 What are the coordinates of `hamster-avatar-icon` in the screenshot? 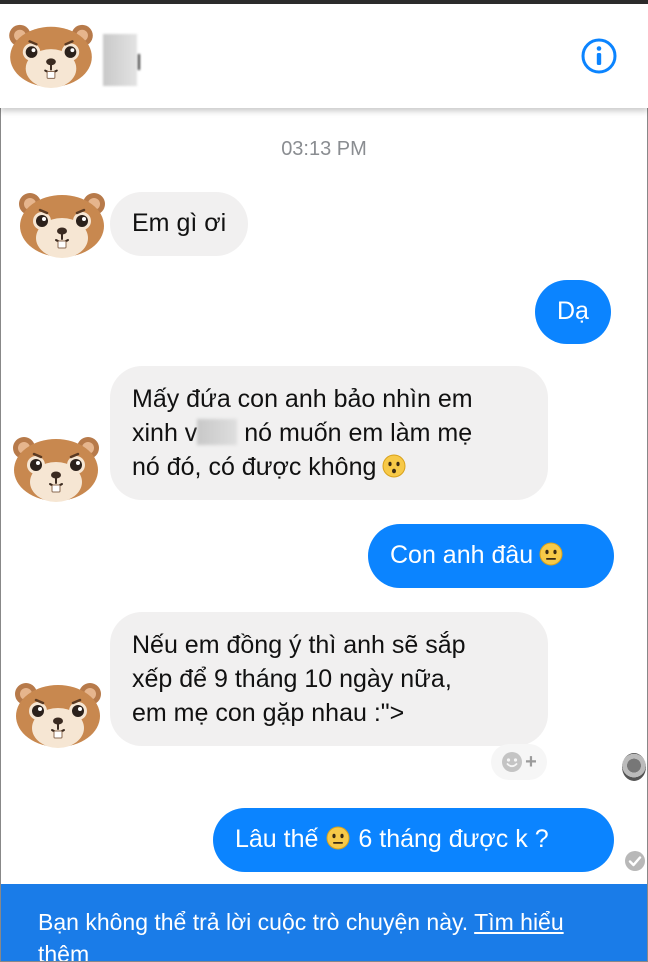 It's located at (51, 55).